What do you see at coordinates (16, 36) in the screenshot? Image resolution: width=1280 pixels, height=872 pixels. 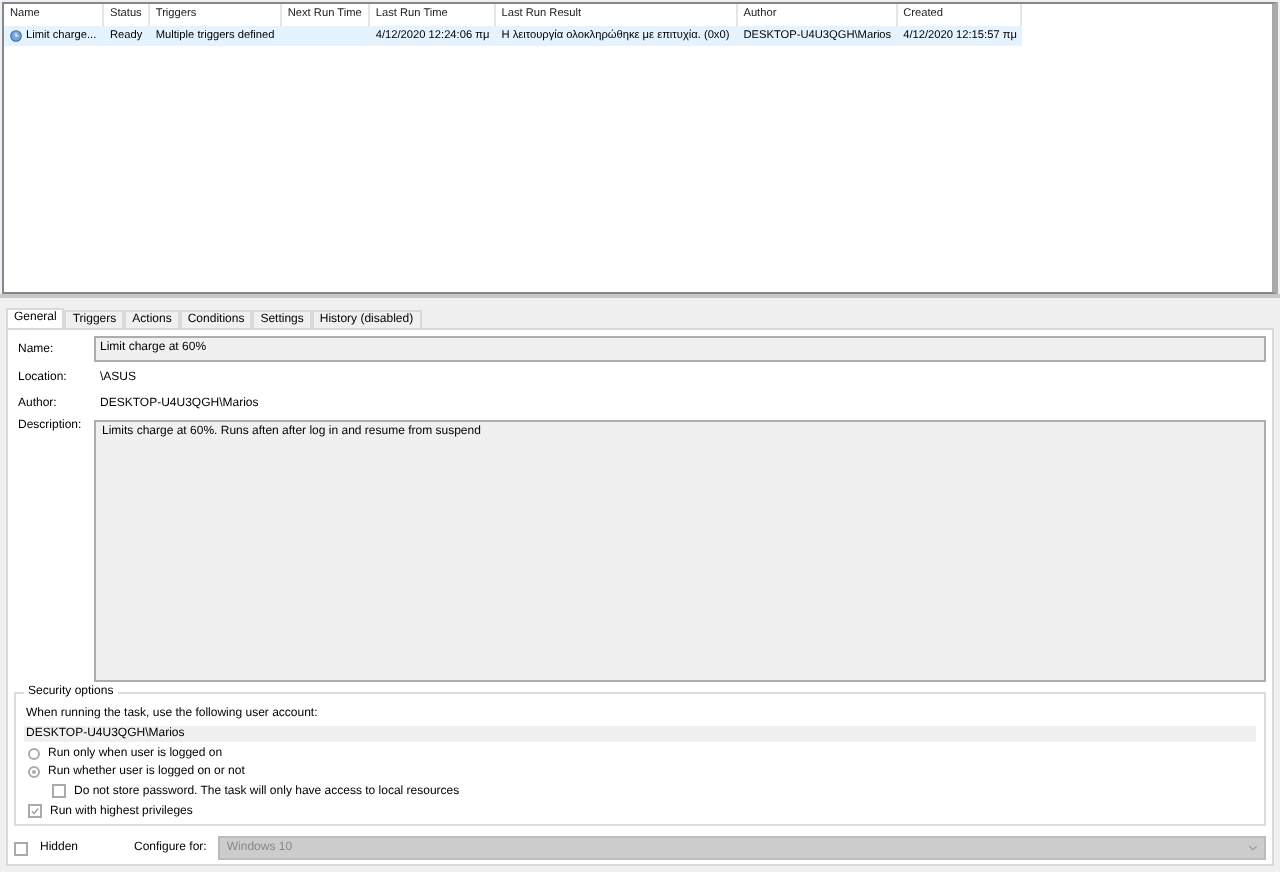 I see `clock-icon` at bounding box center [16, 36].